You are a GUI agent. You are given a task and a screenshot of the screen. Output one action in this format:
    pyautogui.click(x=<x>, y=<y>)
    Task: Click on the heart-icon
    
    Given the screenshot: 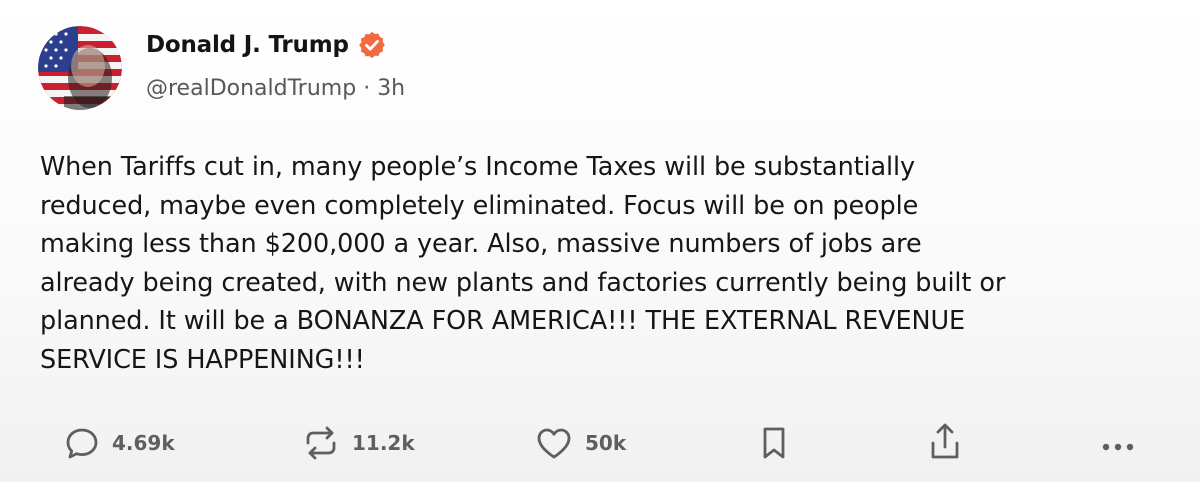 What is the action you would take?
    pyautogui.click(x=554, y=443)
    